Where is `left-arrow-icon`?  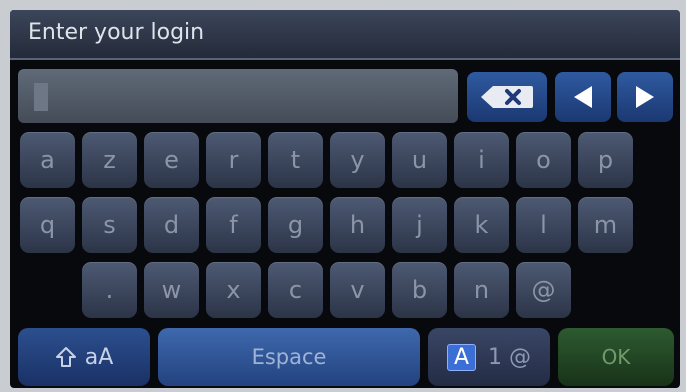
left-arrow-icon is located at coordinates (583, 97).